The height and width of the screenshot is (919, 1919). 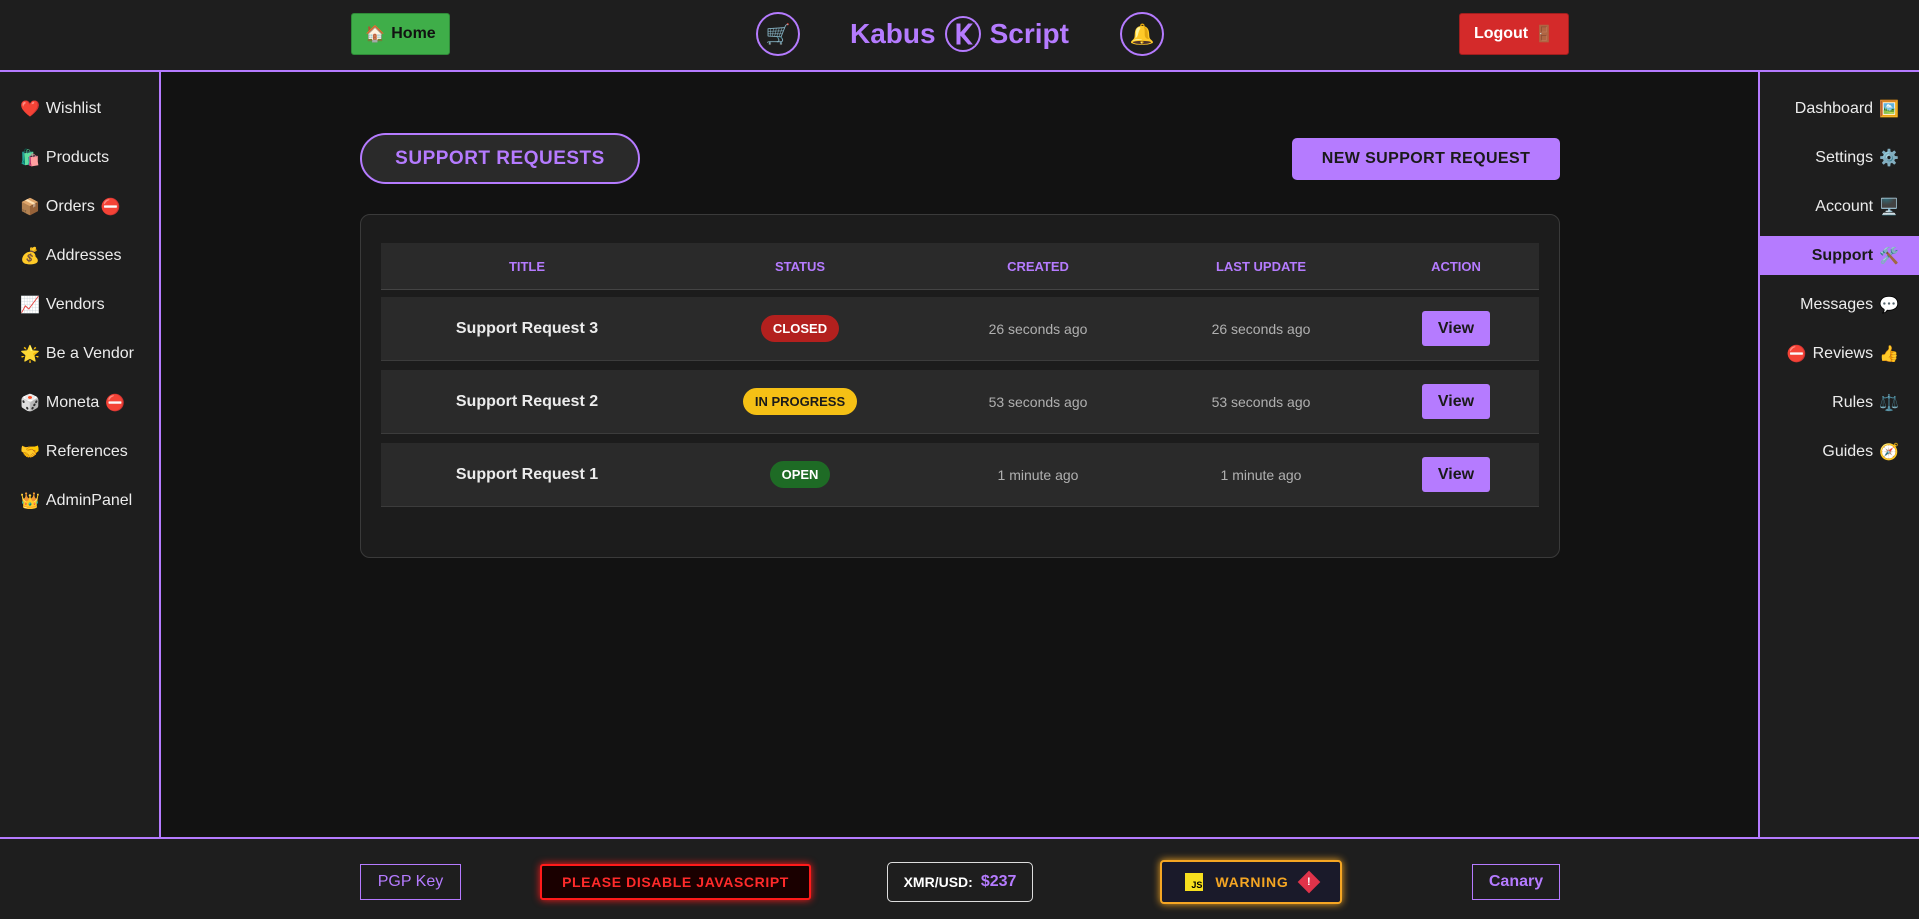 I want to click on sidebar-item-messages: Messages 💬, so click(x=1839, y=304).